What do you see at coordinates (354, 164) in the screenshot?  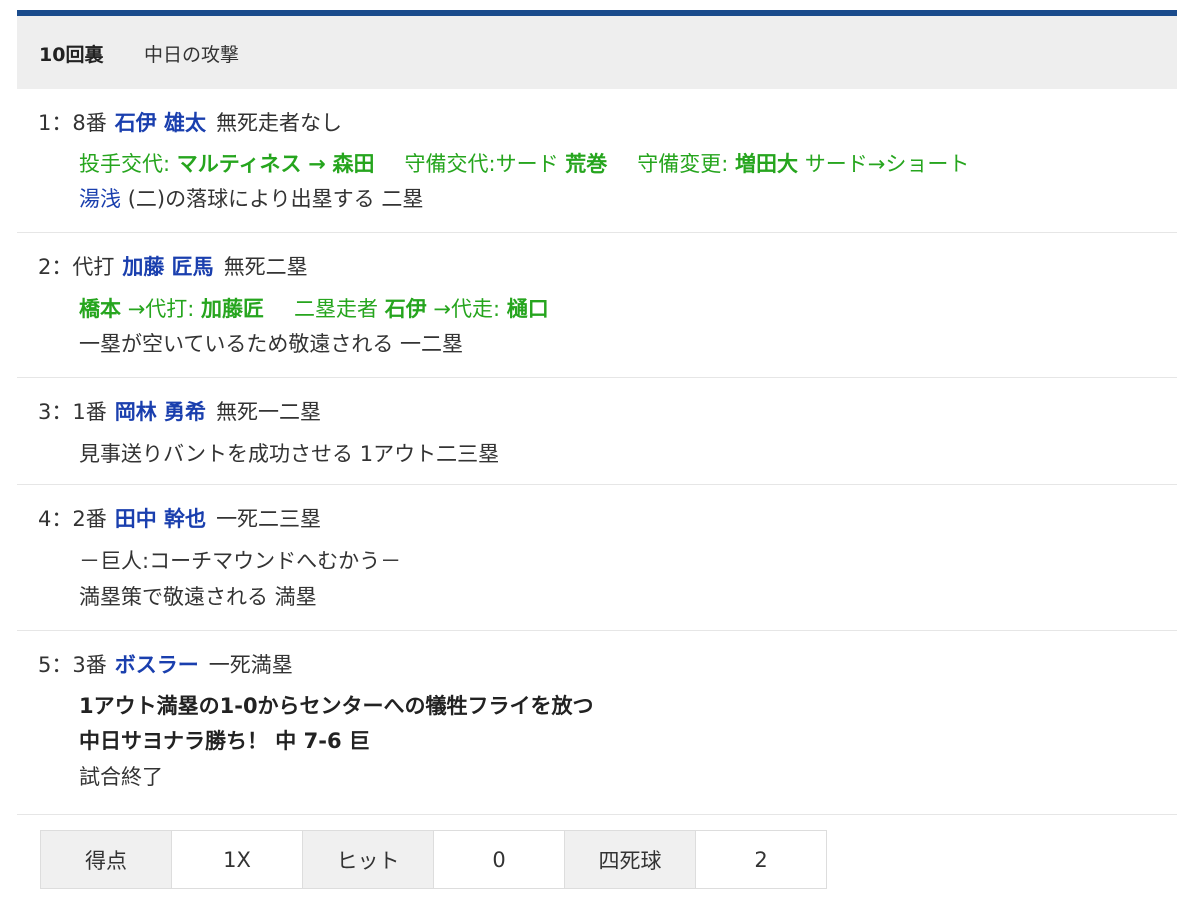 I see `pitcher-in: 森田` at bounding box center [354, 164].